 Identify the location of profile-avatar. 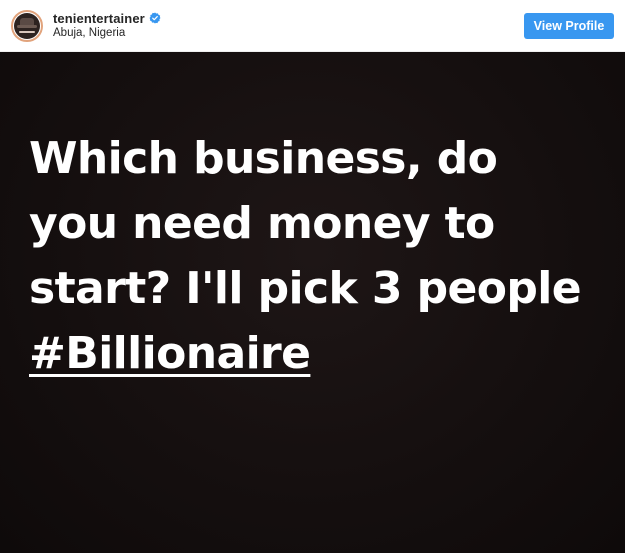
(27, 26).